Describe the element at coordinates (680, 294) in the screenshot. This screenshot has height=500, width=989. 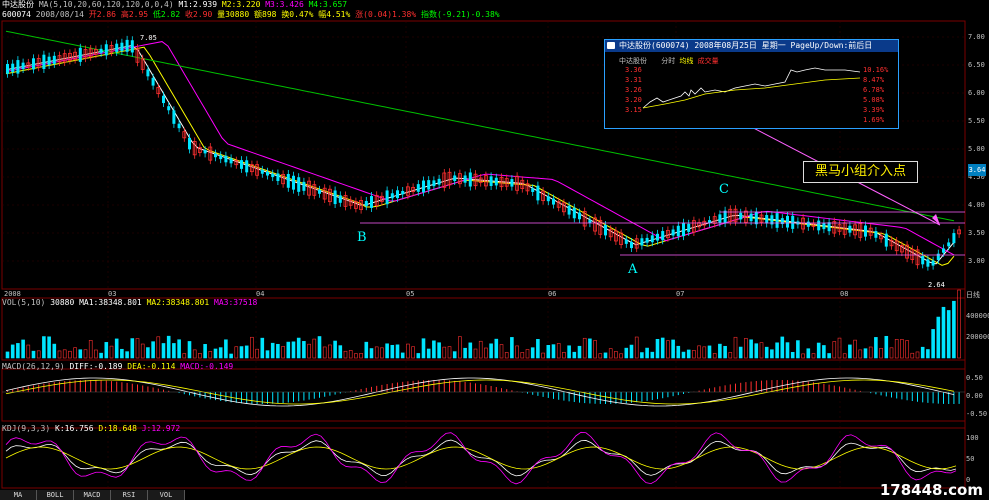
I see `time-axis-label: 07` at that location.